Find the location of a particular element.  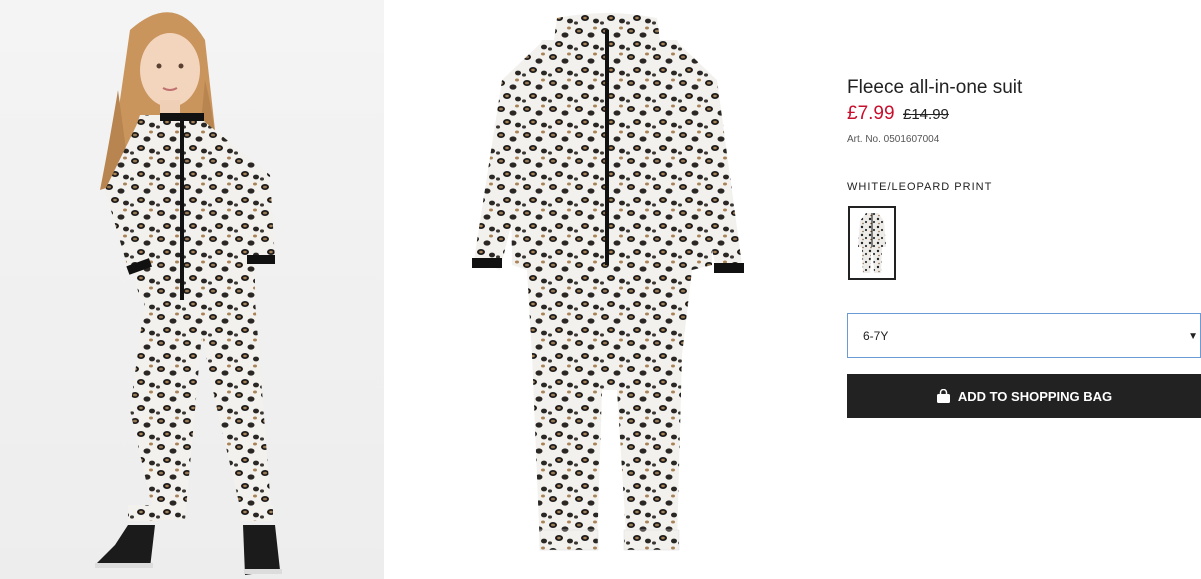

original-price: £14.99 is located at coordinates (926, 114).